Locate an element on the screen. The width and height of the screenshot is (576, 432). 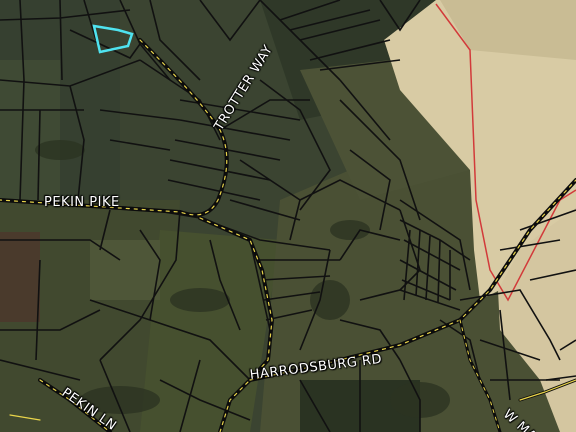
road-label-pekin-pike: PEKIN PIKE is located at coordinates (82, 202).